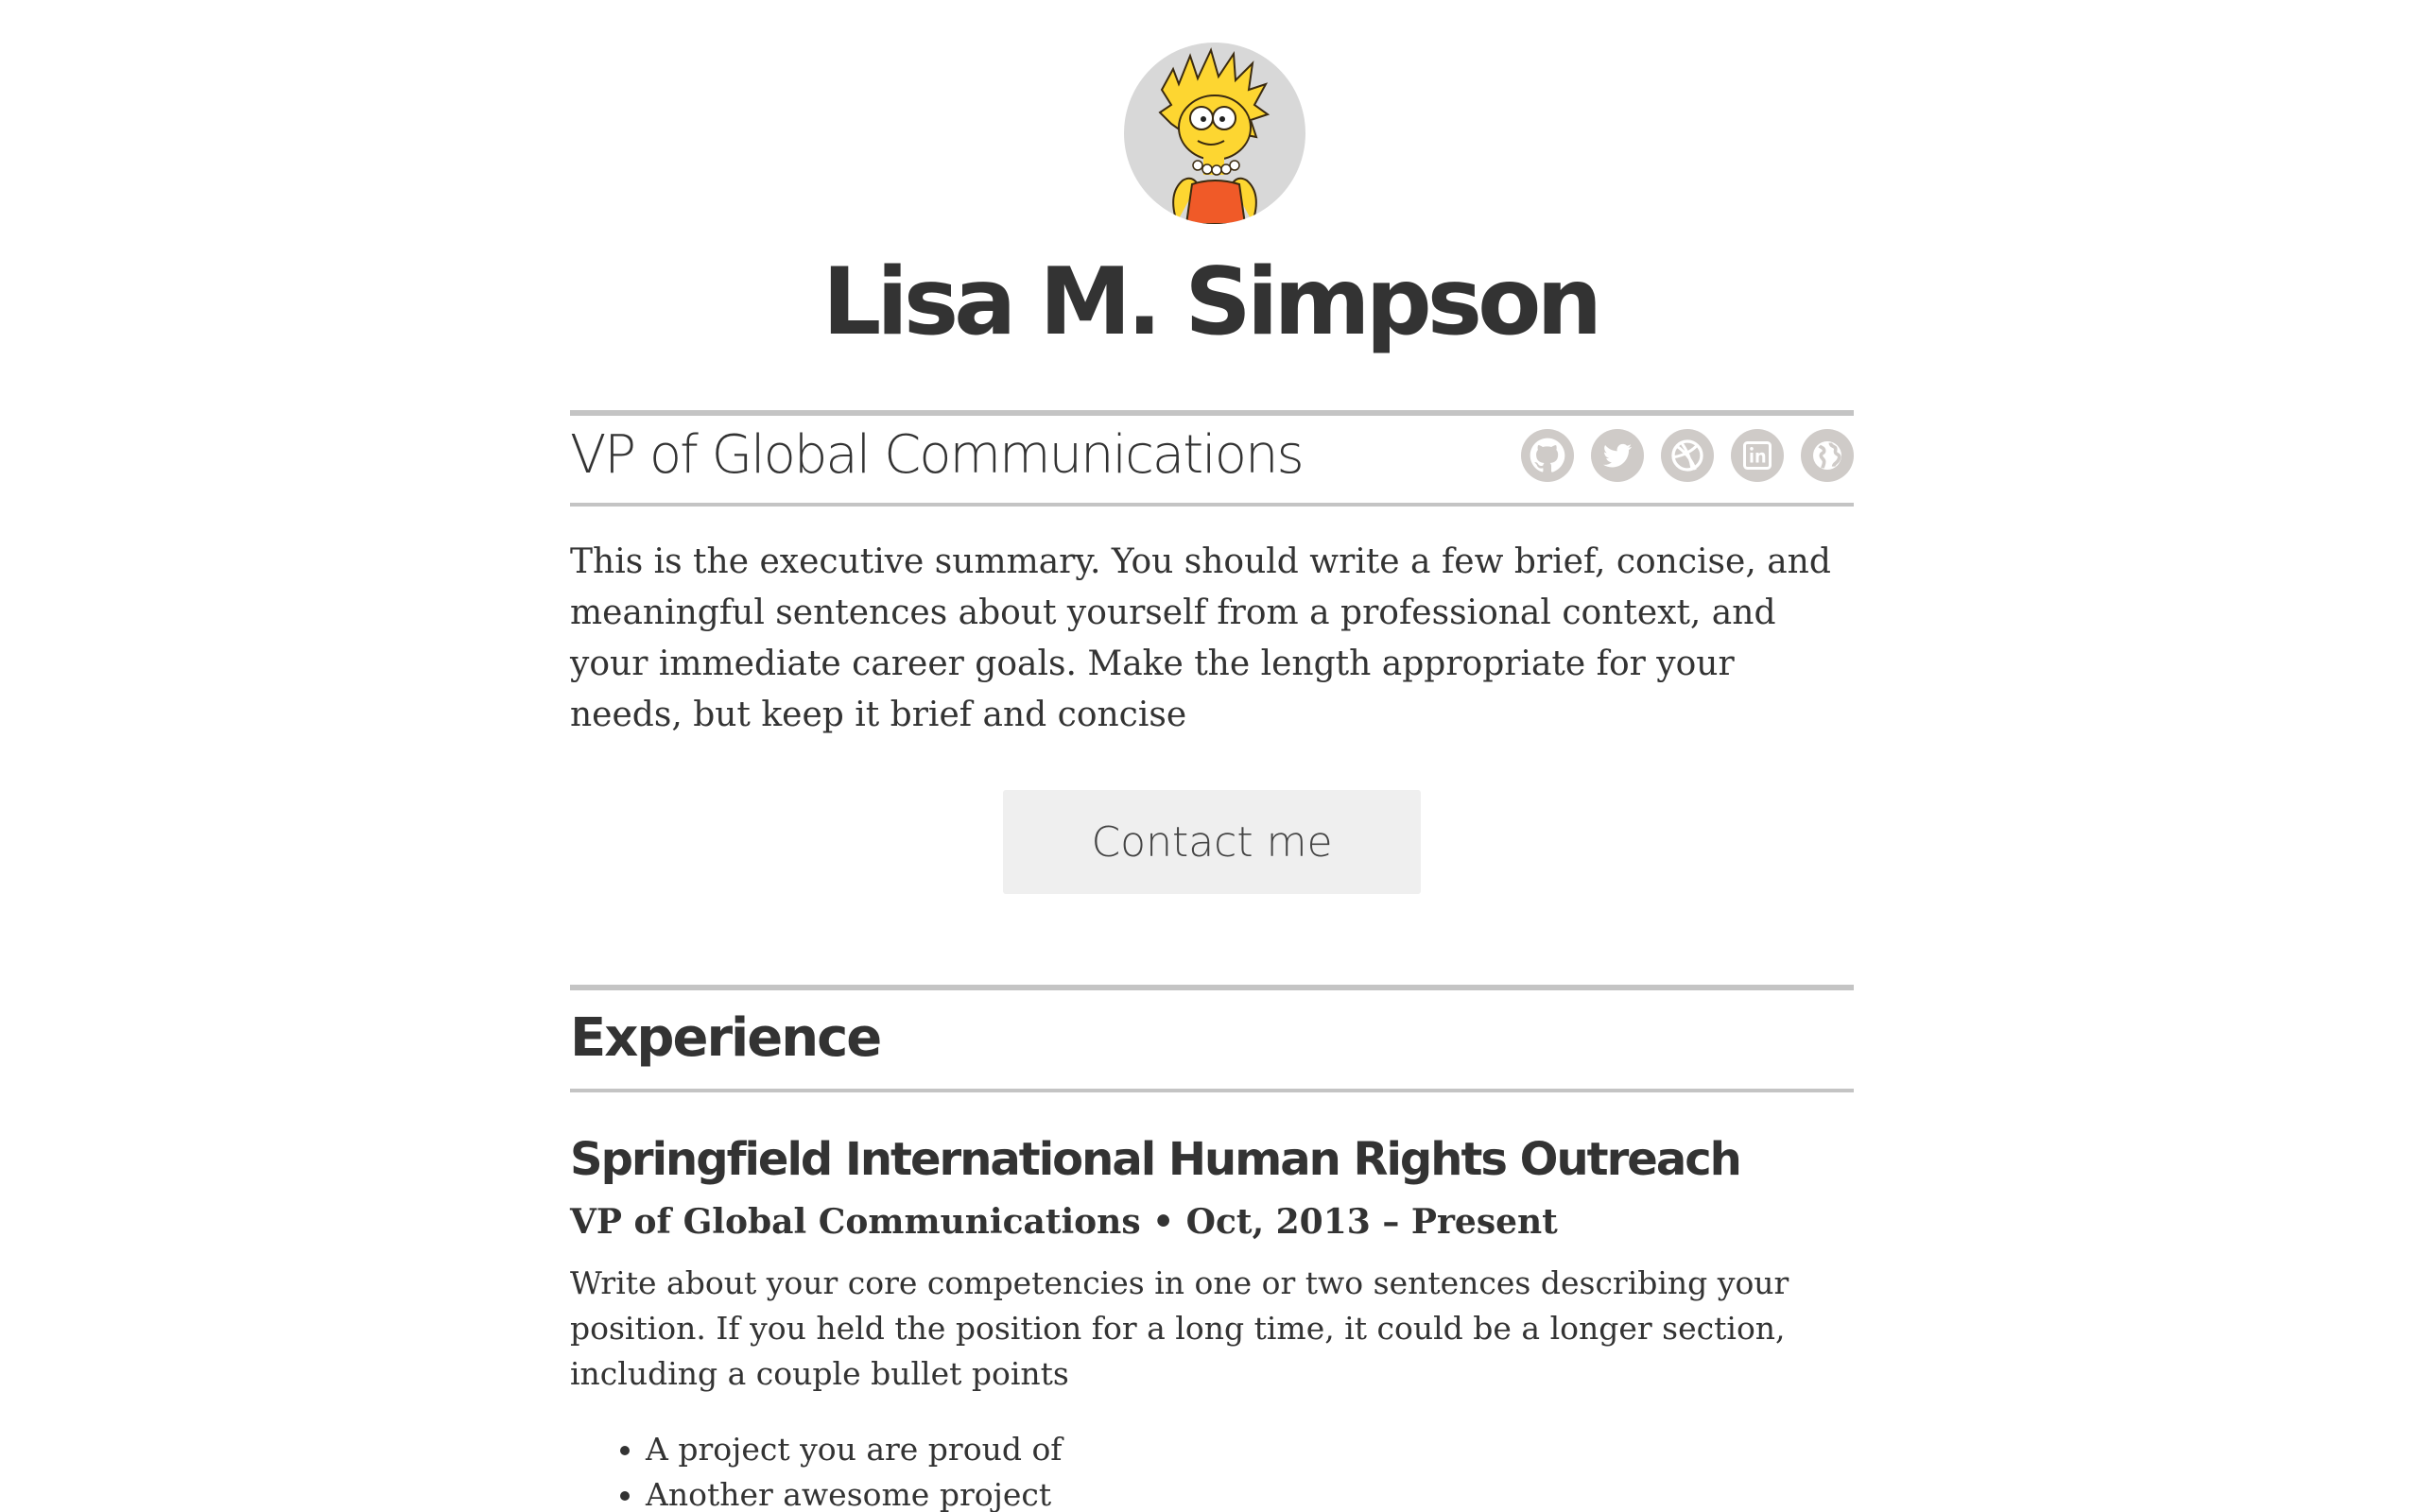 This screenshot has width=2420, height=1512. Describe the element at coordinates (726, 1038) in the screenshot. I see `section-heading-experience: Experience` at that location.